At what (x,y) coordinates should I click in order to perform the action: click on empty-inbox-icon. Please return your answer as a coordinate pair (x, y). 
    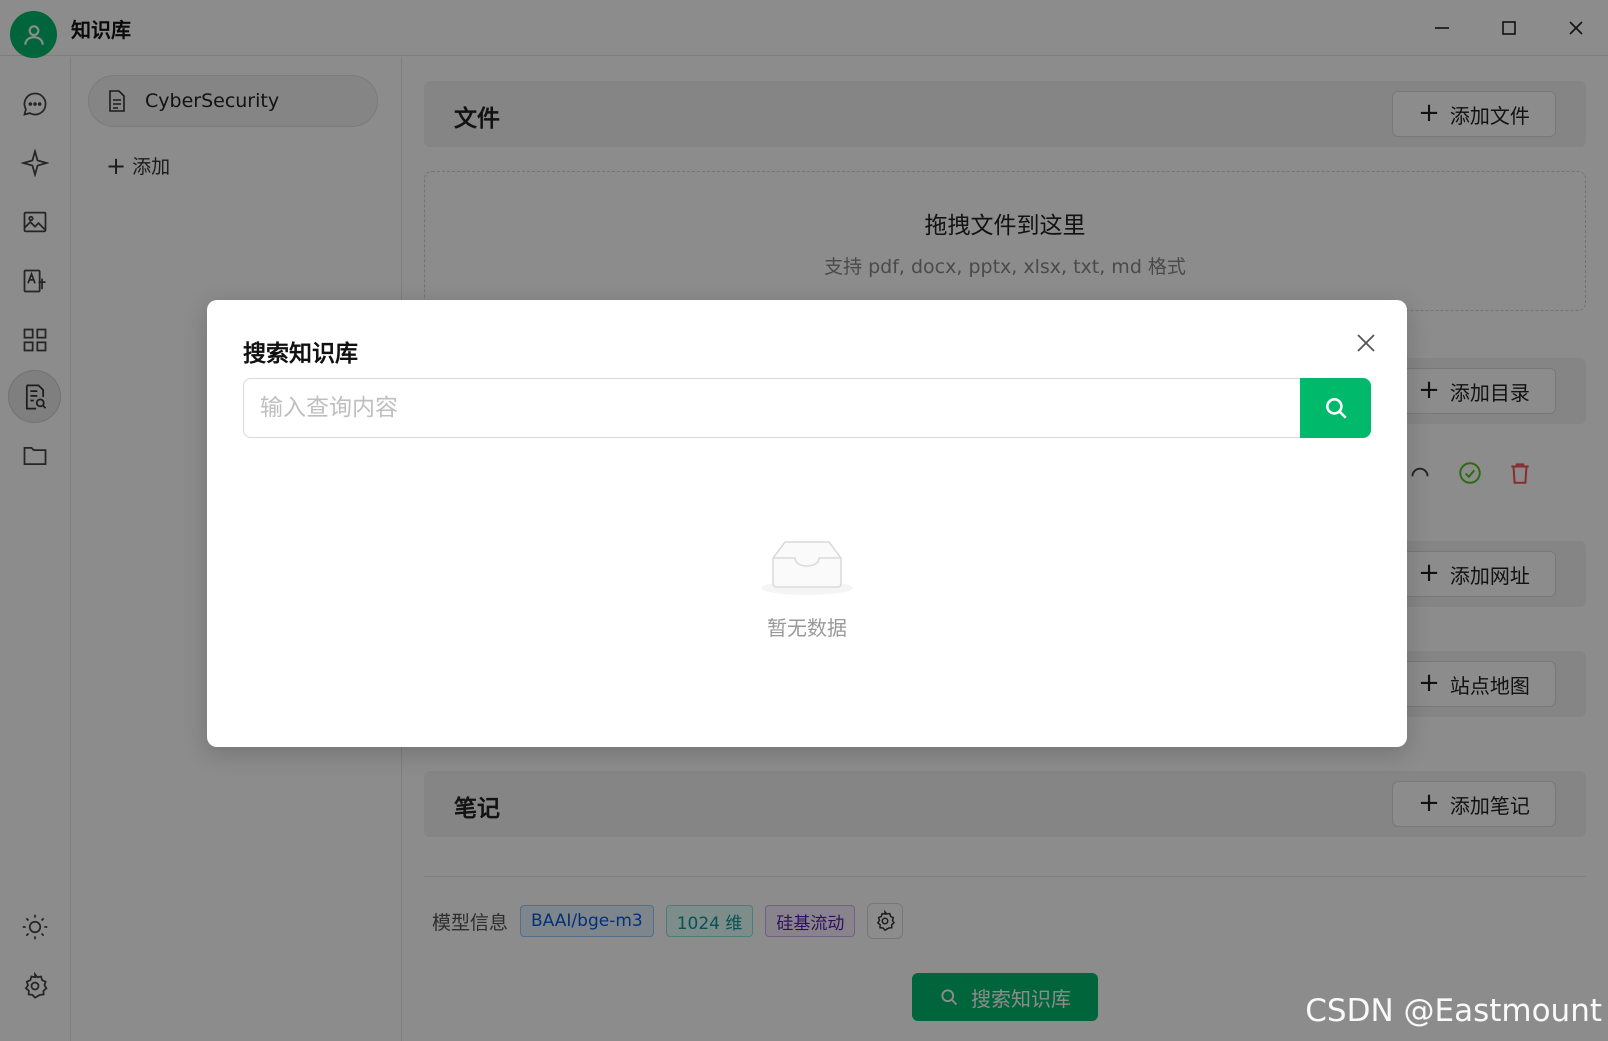
    Looking at the image, I should click on (807, 568).